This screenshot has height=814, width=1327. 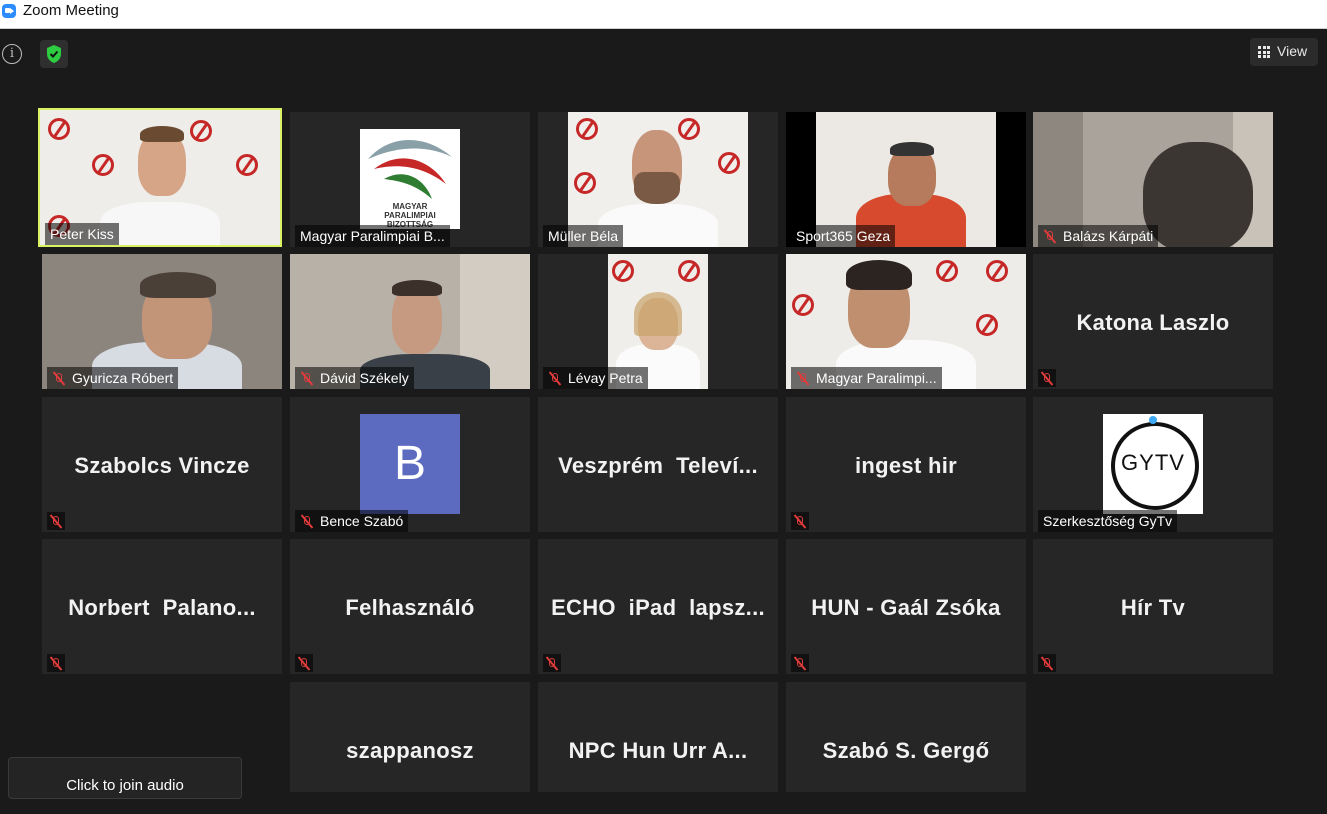 What do you see at coordinates (906, 179) in the screenshot?
I see `video-tile: Sport365 Geza` at bounding box center [906, 179].